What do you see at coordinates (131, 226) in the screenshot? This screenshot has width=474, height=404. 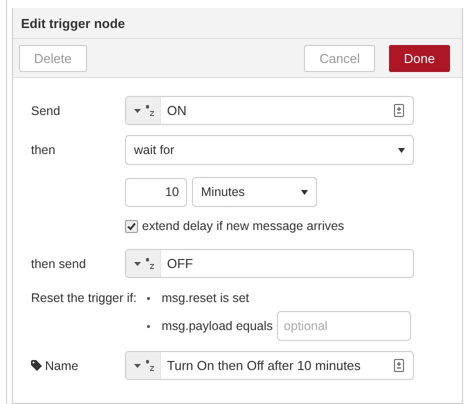 I see `checkbox` at bounding box center [131, 226].